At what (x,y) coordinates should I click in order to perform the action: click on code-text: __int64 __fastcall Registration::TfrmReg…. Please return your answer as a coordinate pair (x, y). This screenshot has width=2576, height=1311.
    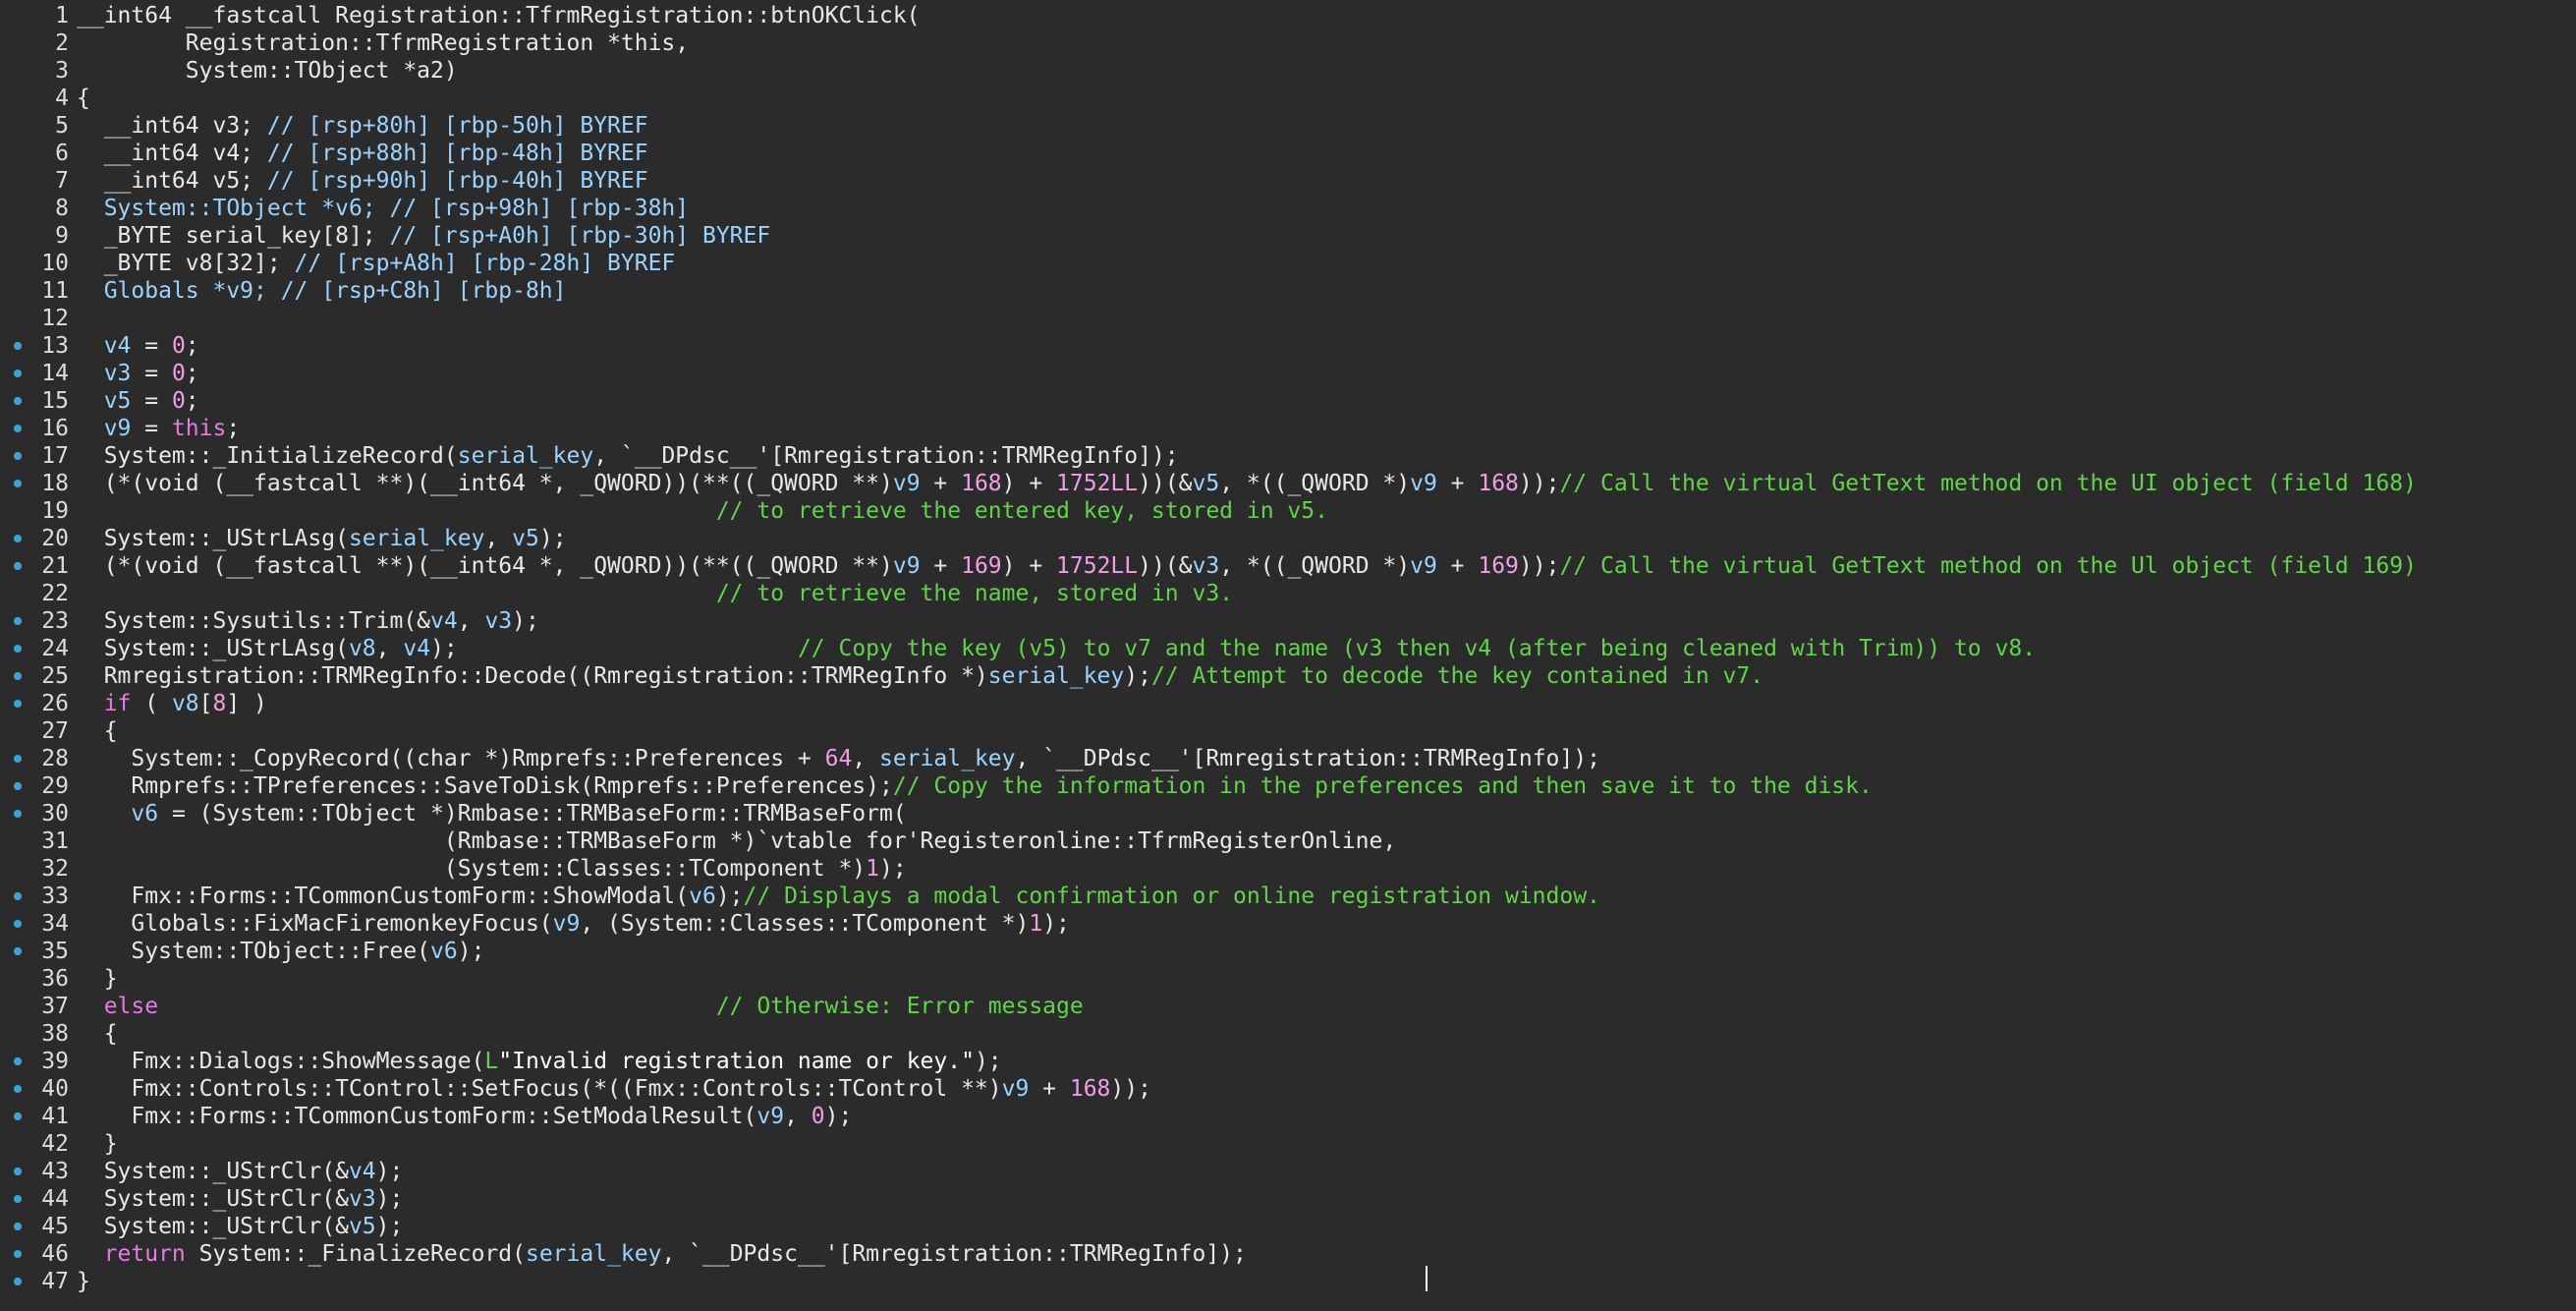
    Looking at the image, I should click on (499, 15).